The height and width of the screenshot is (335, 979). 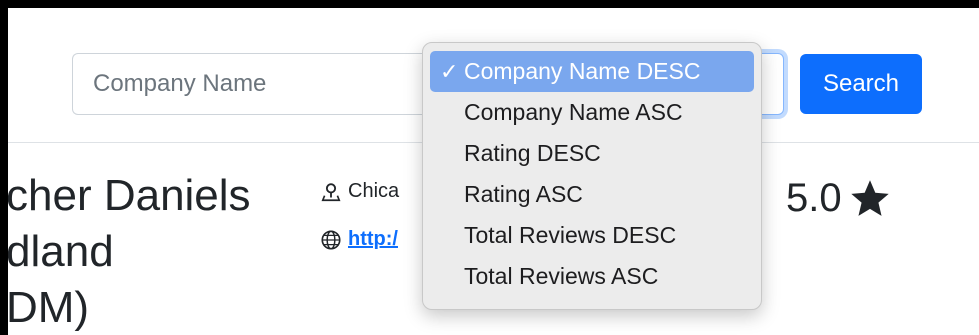 What do you see at coordinates (532, 153) in the screenshot?
I see `sort-option-label: Rating DESC` at bounding box center [532, 153].